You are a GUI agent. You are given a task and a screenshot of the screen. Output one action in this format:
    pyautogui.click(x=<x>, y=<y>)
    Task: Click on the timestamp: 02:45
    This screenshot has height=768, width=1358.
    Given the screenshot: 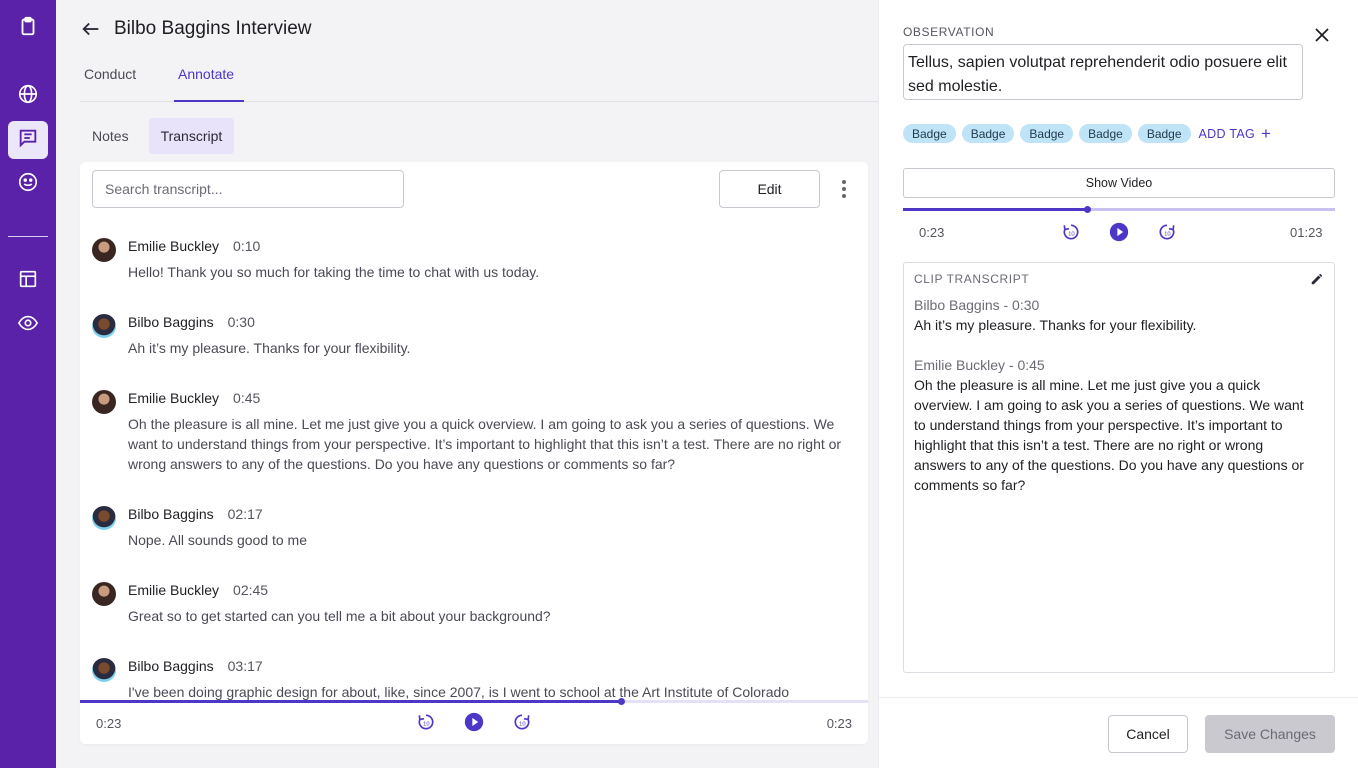 What is the action you would take?
    pyautogui.click(x=250, y=590)
    